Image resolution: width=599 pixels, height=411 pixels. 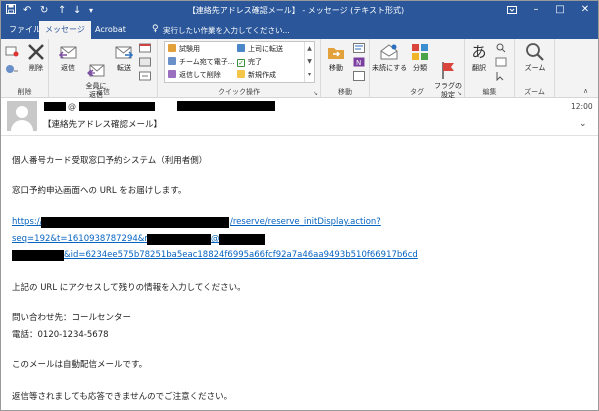 What do you see at coordinates (55, 106) in the screenshot?
I see `redacted-sender-name` at bounding box center [55, 106].